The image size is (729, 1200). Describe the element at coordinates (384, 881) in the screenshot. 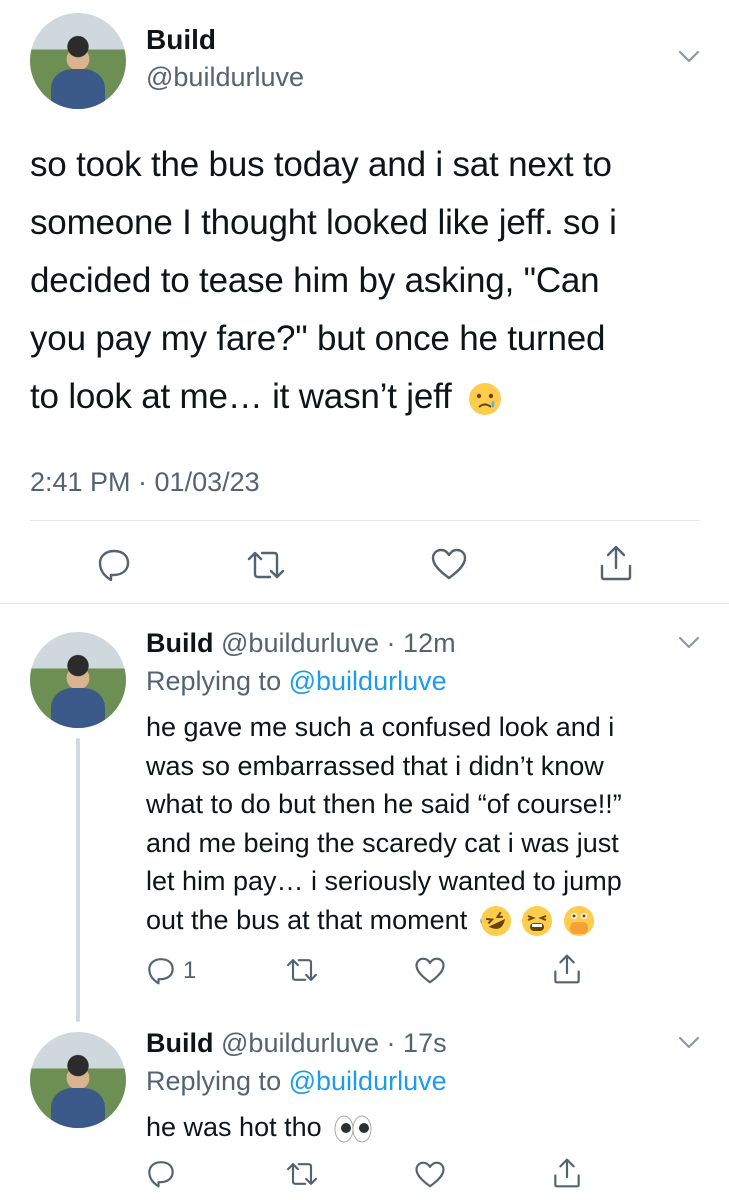

I see `tweet-text-line: let him pay… i seriously wanted to jump` at that location.